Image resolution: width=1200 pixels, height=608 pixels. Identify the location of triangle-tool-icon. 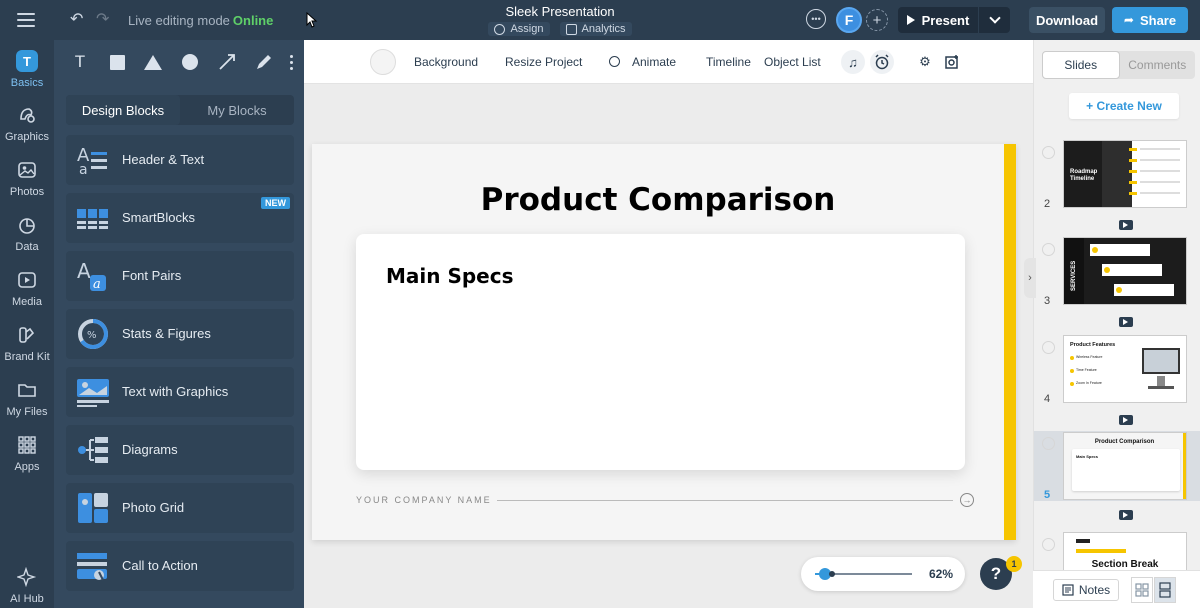
(153, 62).